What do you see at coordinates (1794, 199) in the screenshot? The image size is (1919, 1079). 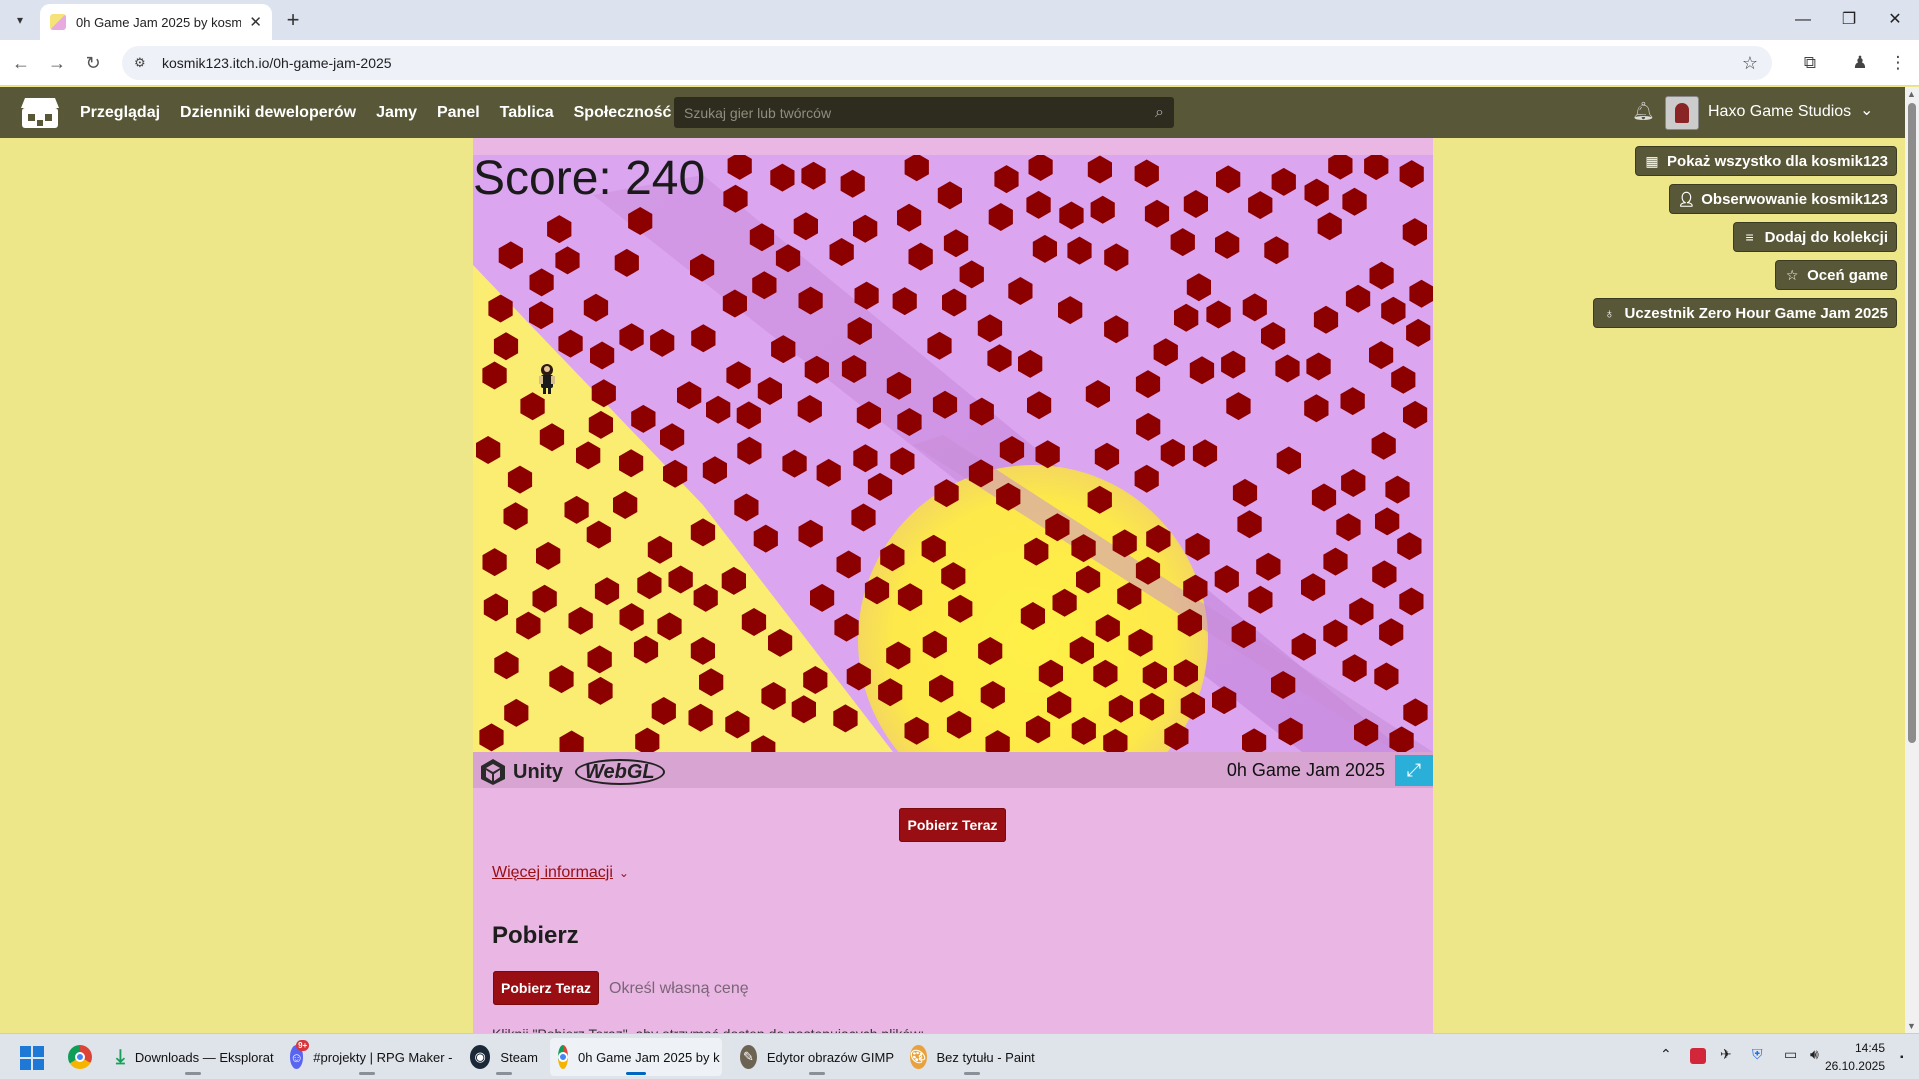 I see `follow-label: Obserwowanie kosmik123` at bounding box center [1794, 199].